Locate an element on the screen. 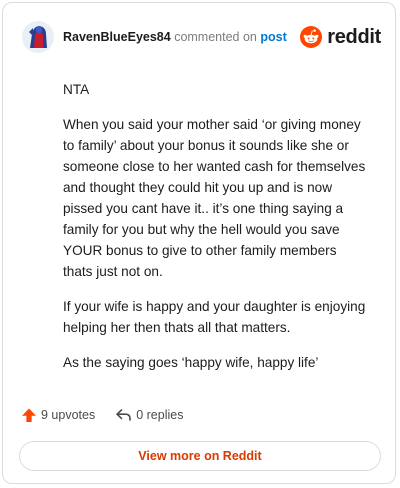 Image resolution: width=400 pixels, height=488 pixels. view-more-button: View more on Reddit is located at coordinates (200, 456).